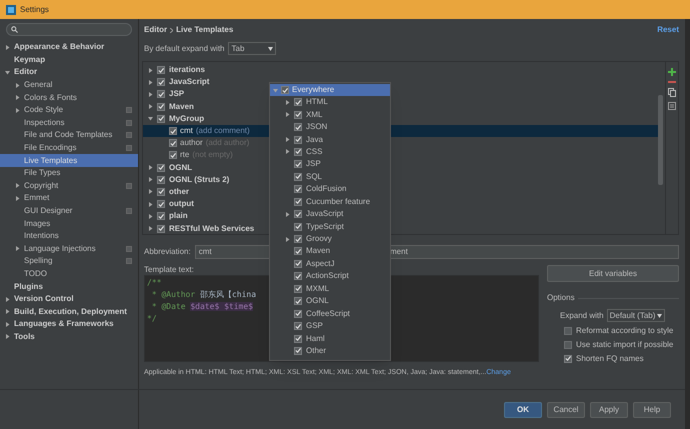 This screenshot has height=429, width=690. Describe the element at coordinates (169, 269) in the screenshot. I see `template-text-label: Template text:` at that location.